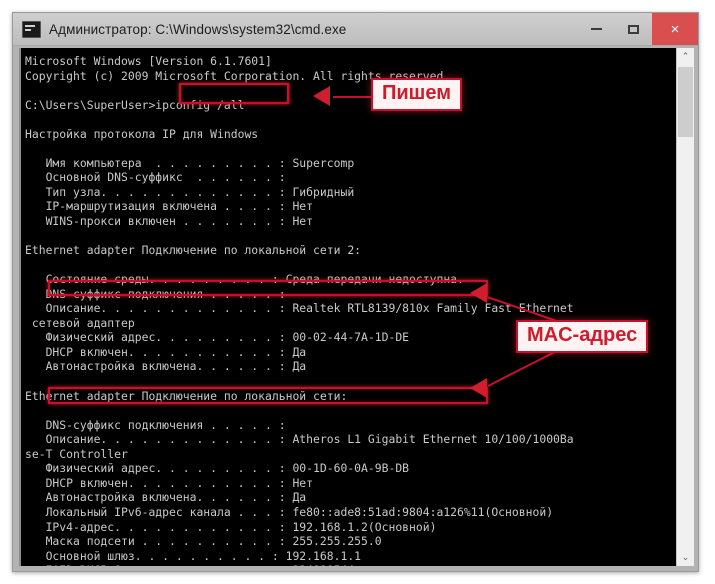 The width and height of the screenshot is (715, 584). Describe the element at coordinates (169, 482) in the screenshot. I see `terminal-line: DHCP включен. . . . . . . . . . . : Нет` at that location.